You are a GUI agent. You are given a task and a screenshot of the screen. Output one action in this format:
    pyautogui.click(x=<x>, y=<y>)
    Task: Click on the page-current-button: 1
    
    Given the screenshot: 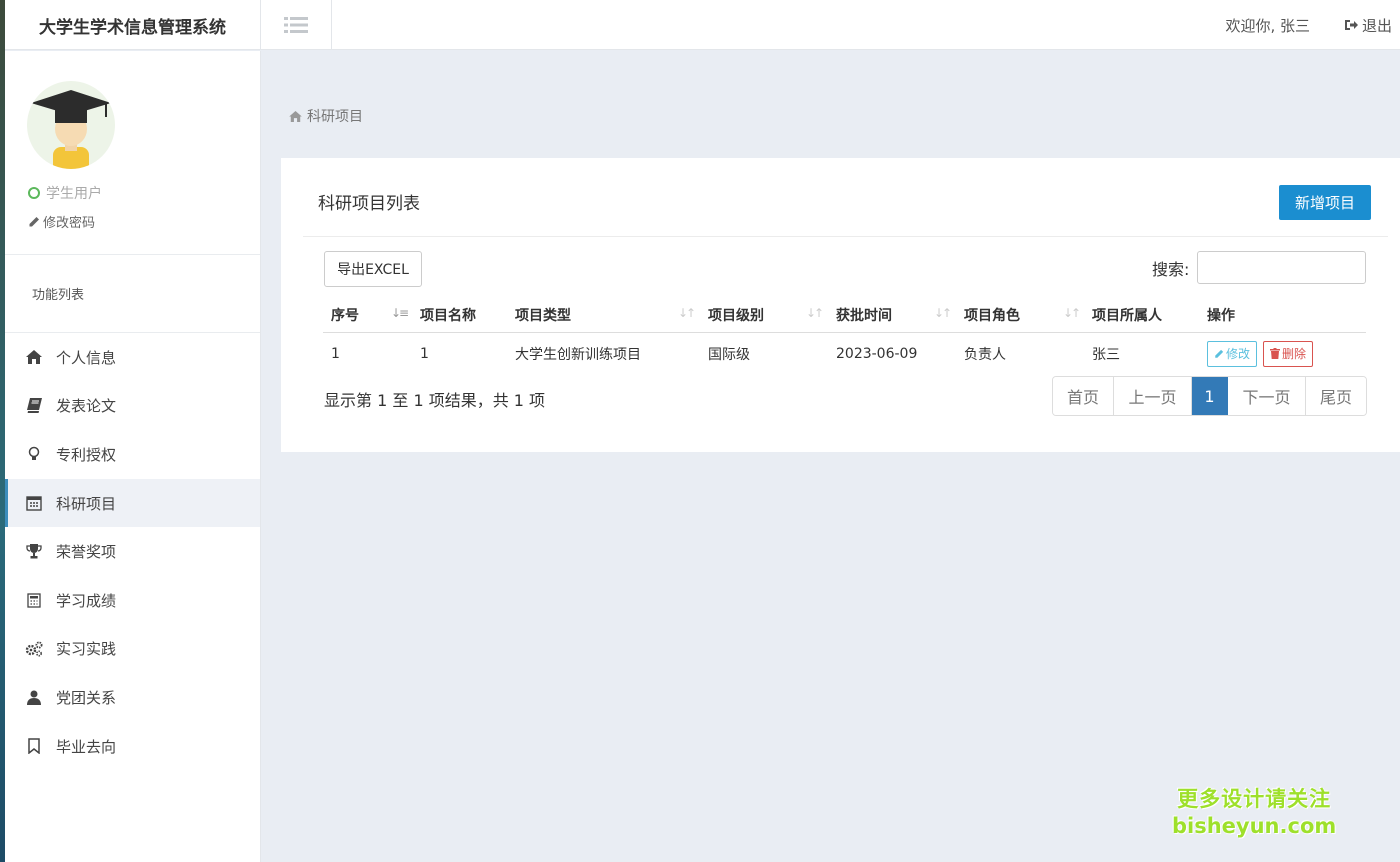 What is the action you would take?
    pyautogui.click(x=1210, y=396)
    